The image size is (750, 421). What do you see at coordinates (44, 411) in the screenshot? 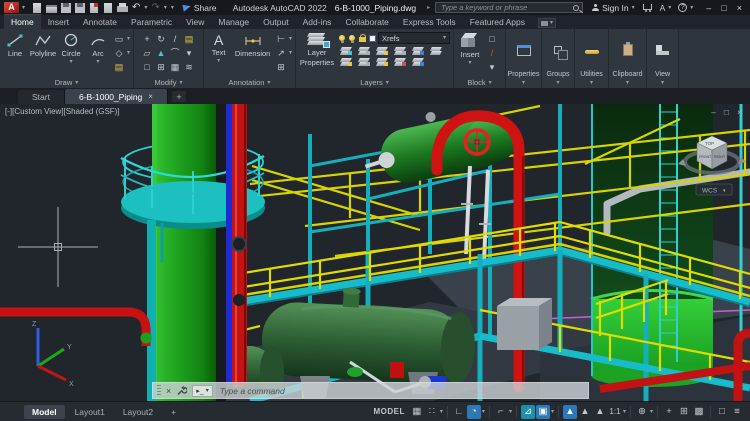
I see `model-tab: Model` at bounding box center [44, 411].